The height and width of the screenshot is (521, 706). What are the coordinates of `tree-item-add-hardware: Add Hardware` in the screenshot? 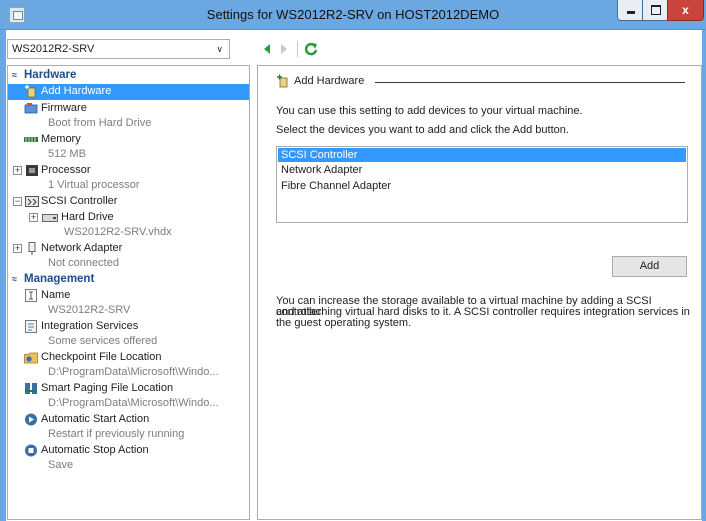 It's located at (128, 92).